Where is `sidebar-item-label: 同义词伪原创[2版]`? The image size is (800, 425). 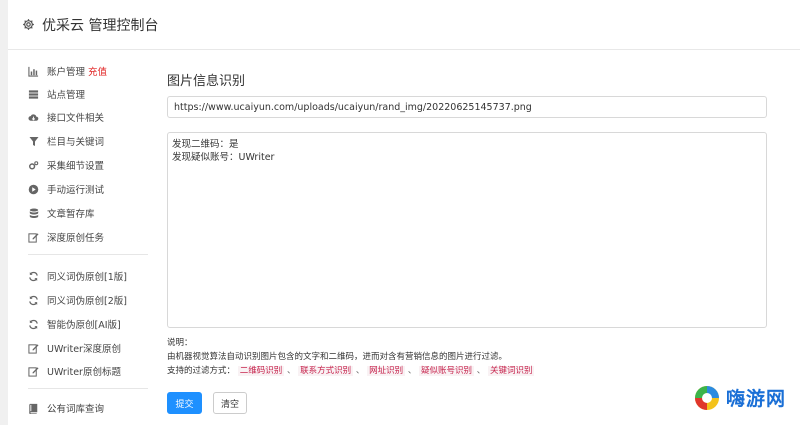
sidebar-item-label: 同义词伪原创[2版] is located at coordinates (87, 301).